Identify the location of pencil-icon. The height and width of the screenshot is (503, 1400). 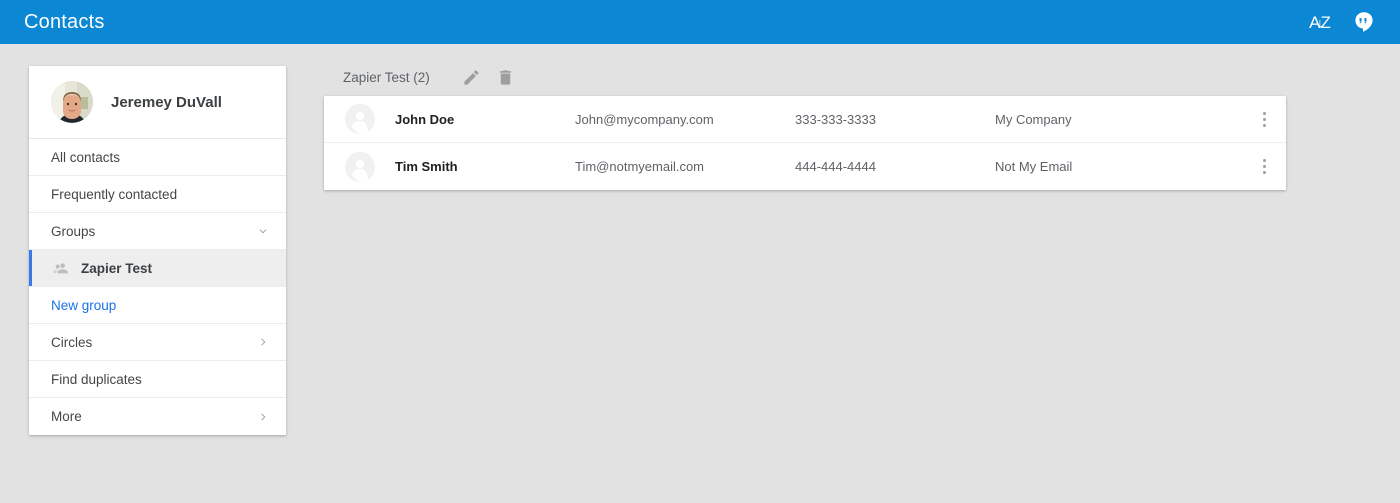
(471, 77).